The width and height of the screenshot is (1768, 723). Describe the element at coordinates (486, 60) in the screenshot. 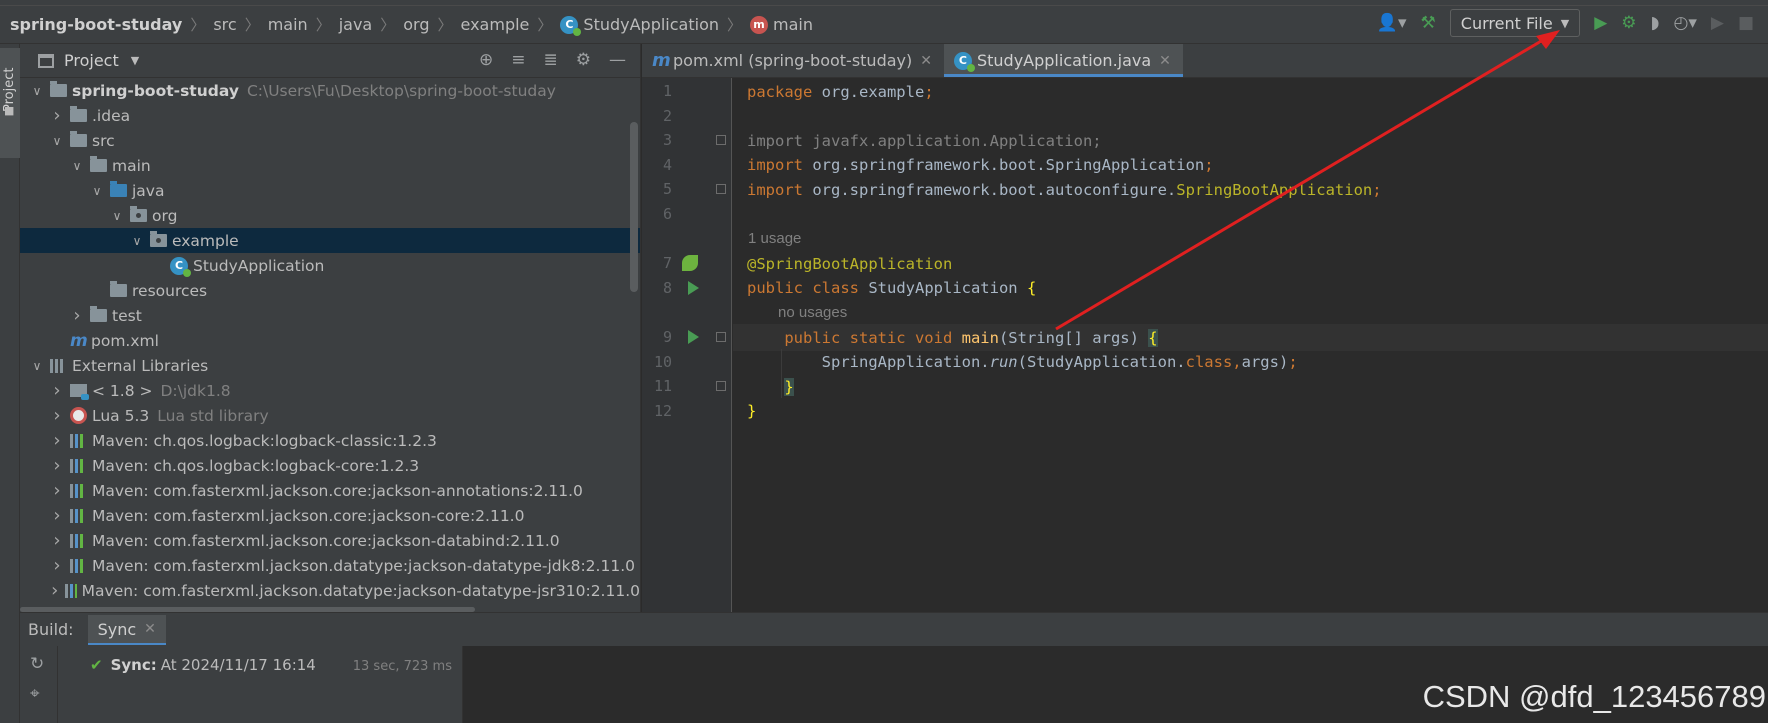

I see `locate-icon: ⊕` at that location.